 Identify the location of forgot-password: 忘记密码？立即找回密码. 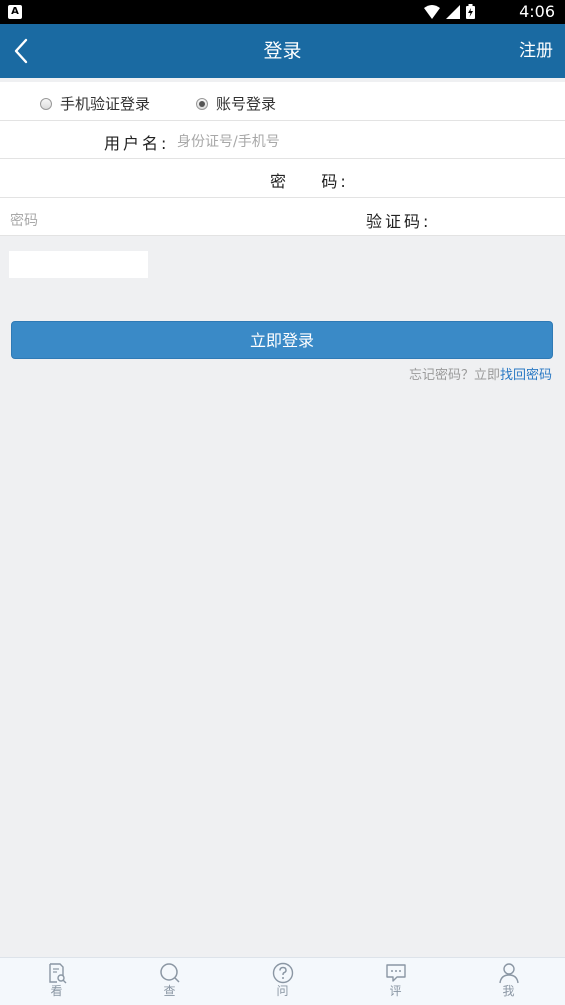
(480, 373).